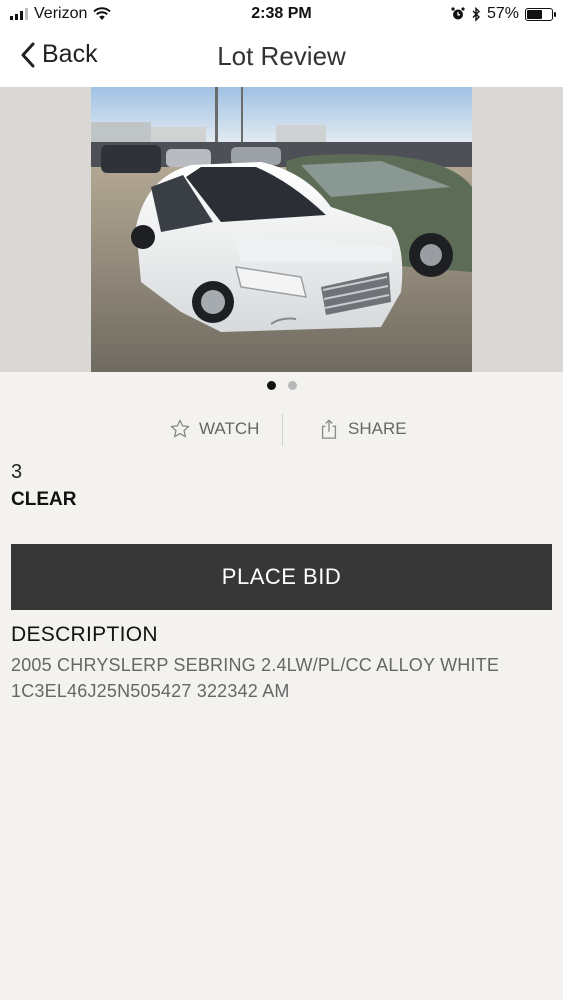 The image size is (563, 1000). Describe the element at coordinates (281, 385) in the screenshot. I see `gallery-page-indicator` at that location.